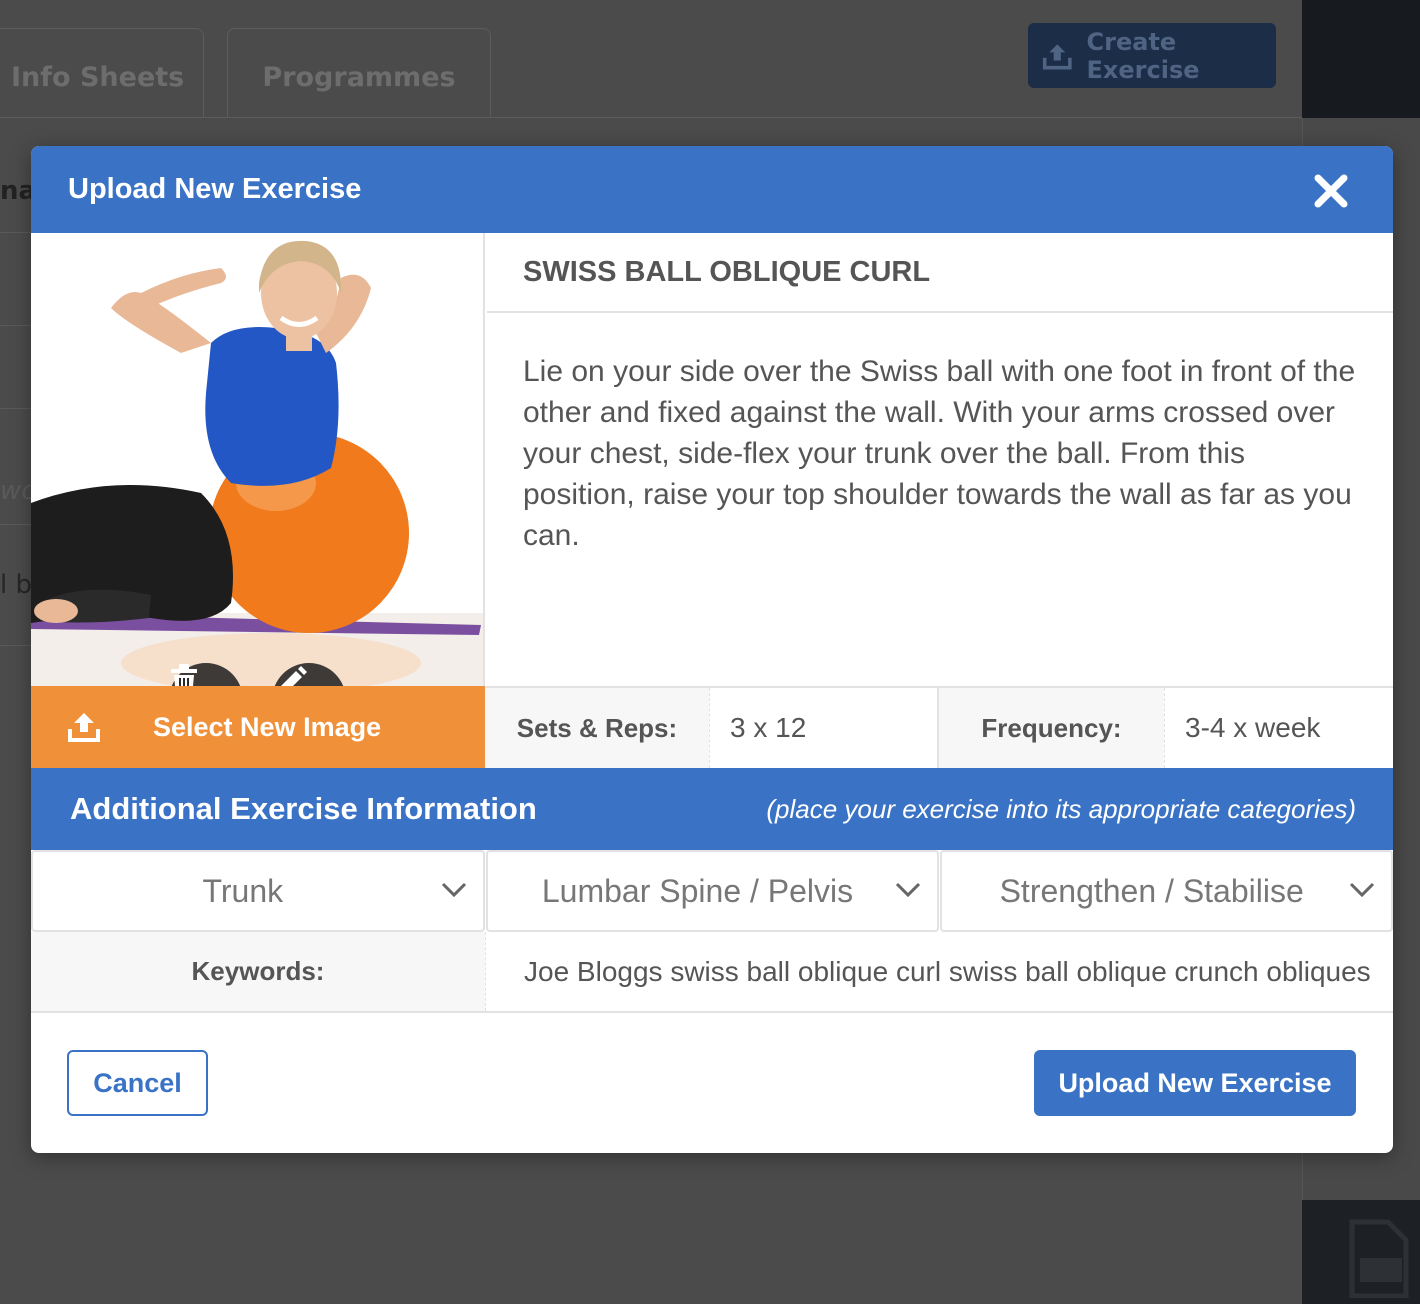 The height and width of the screenshot is (1304, 1420). I want to click on pdf-corner-panel, so click(1361, 1252).